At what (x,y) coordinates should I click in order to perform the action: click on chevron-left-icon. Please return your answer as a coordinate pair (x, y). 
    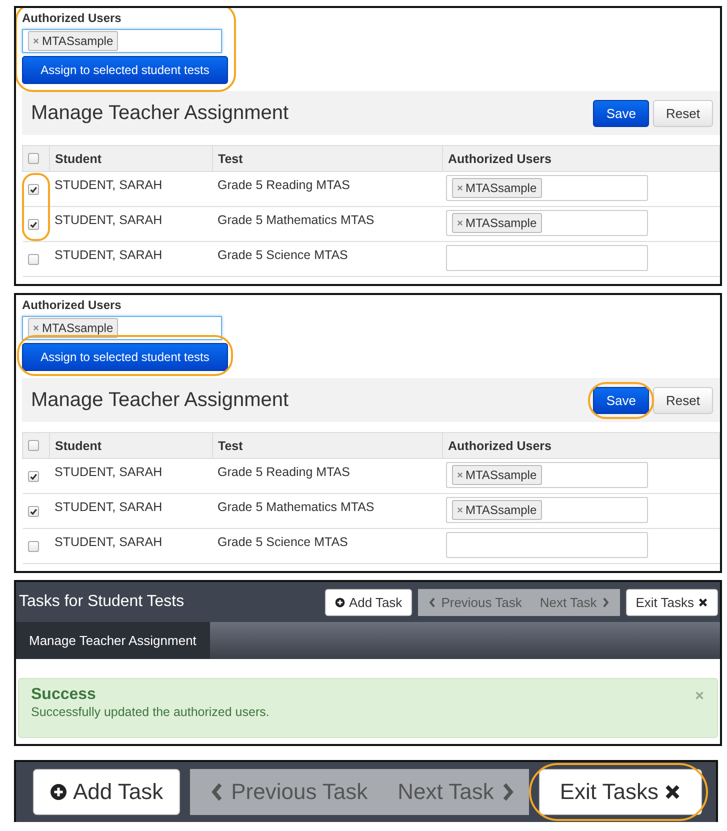
    Looking at the image, I should click on (432, 602).